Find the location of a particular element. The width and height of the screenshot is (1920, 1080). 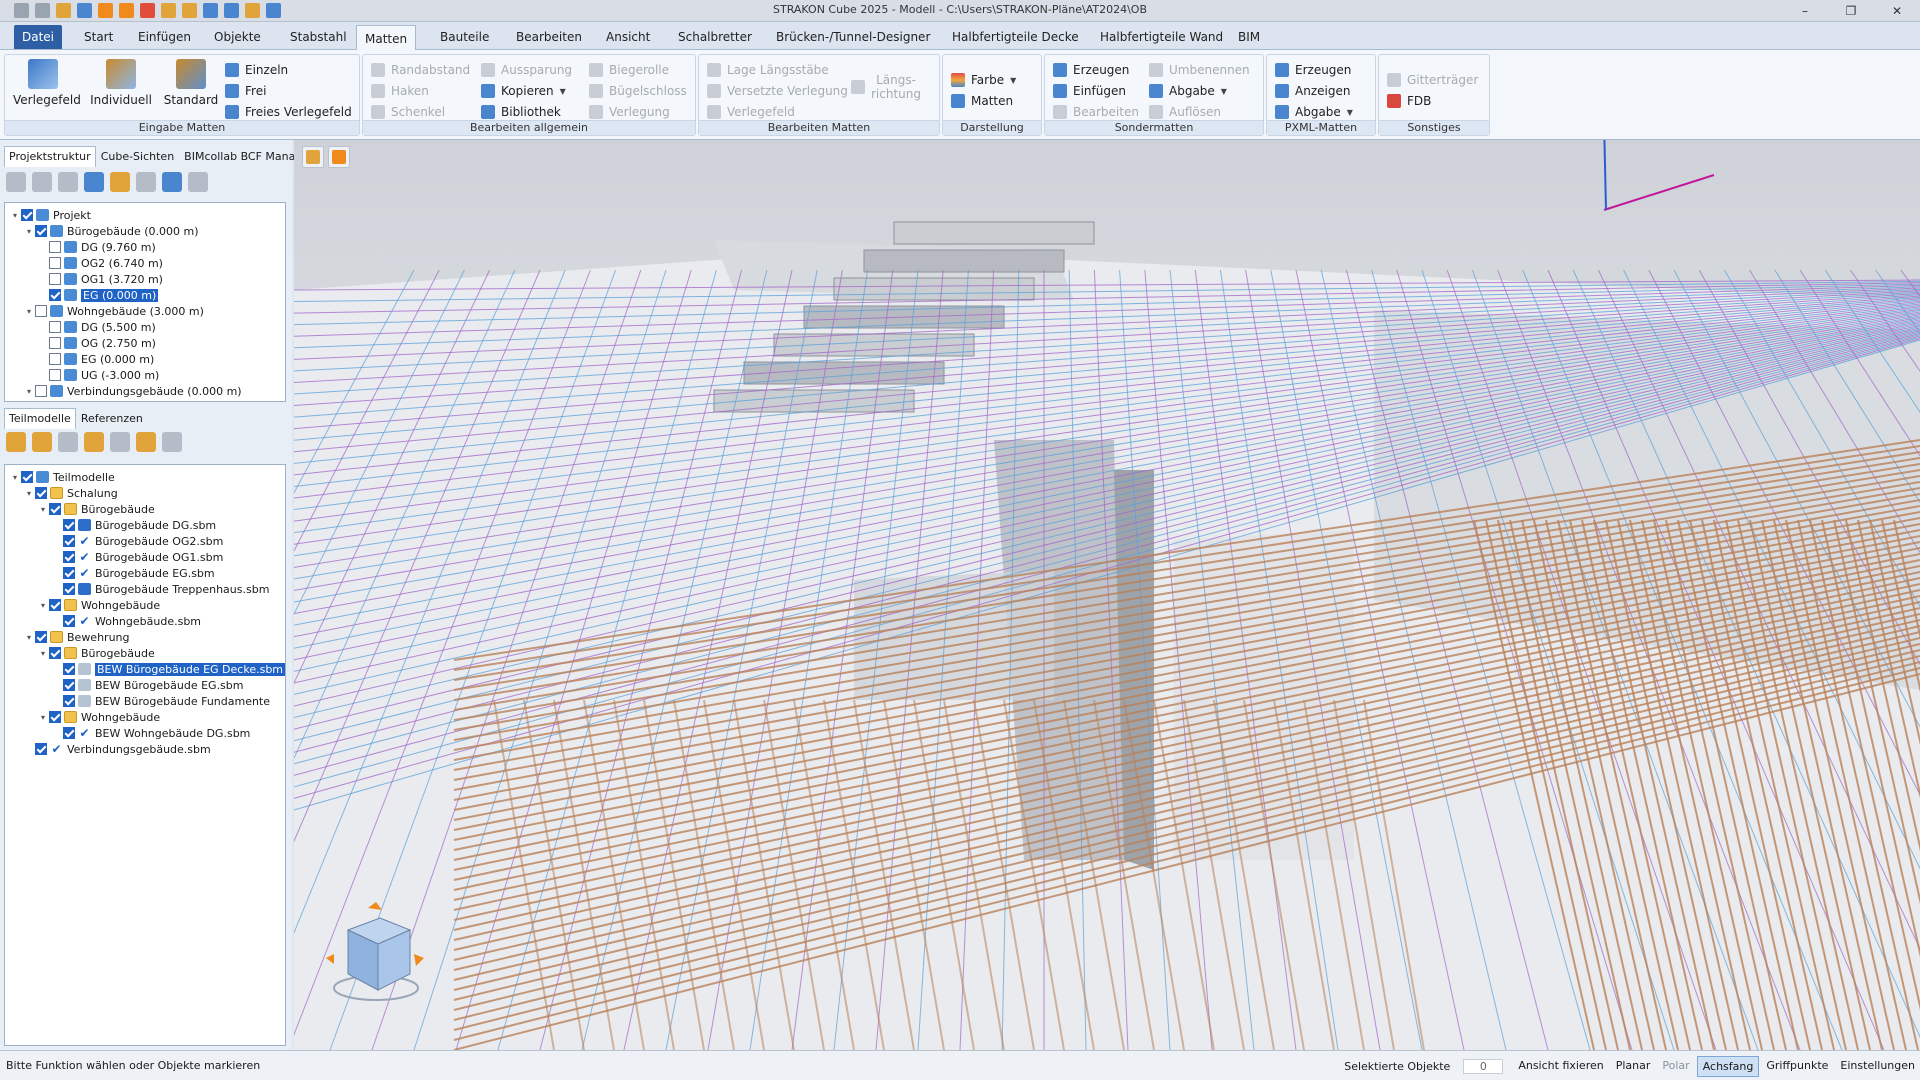

tree-item: Bürogebäude Treppenhaus.sbm is located at coordinates (160, 589).